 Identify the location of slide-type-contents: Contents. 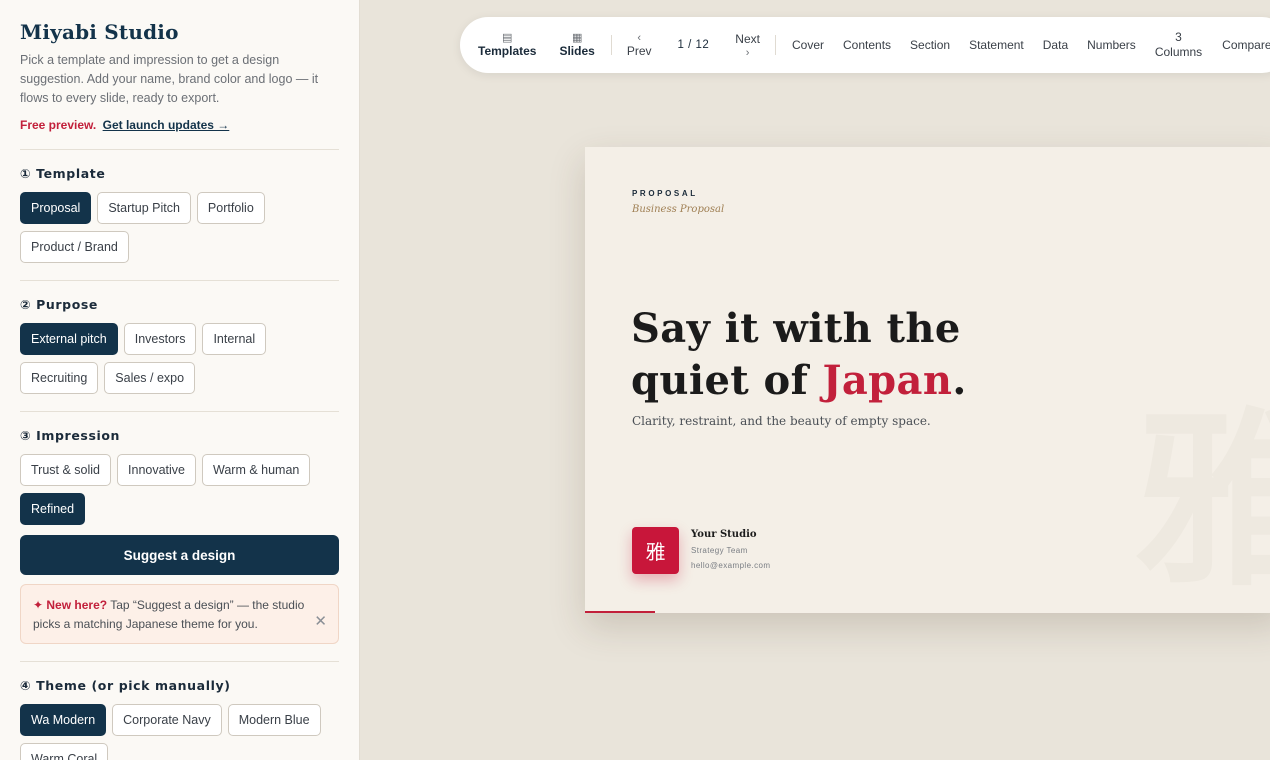
(867, 45).